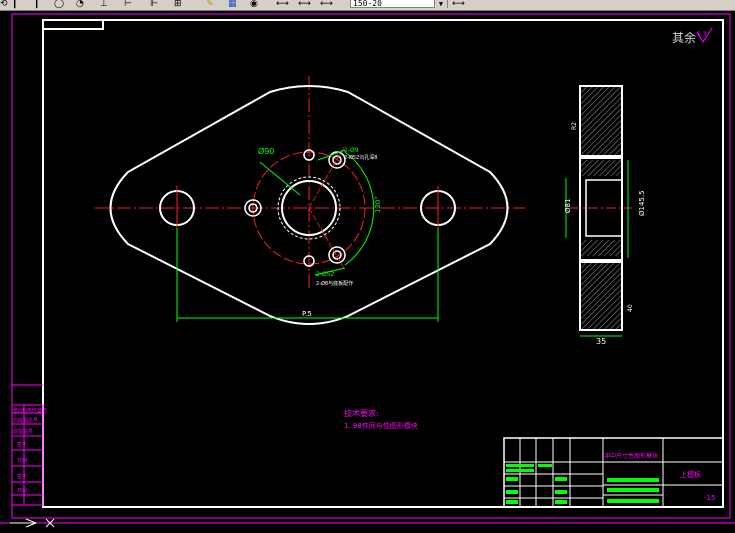 The height and width of the screenshot is (533, 735). Describe the element at coordinates (25, 420) in the screenshot. I see `side-row-2: 旧底图总号` at that location.